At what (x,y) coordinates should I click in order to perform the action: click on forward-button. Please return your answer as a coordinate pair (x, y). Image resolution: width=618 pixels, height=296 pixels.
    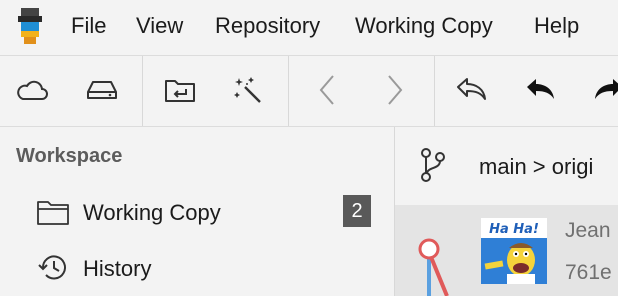
    Looking at the image, I should click on (395, 90).